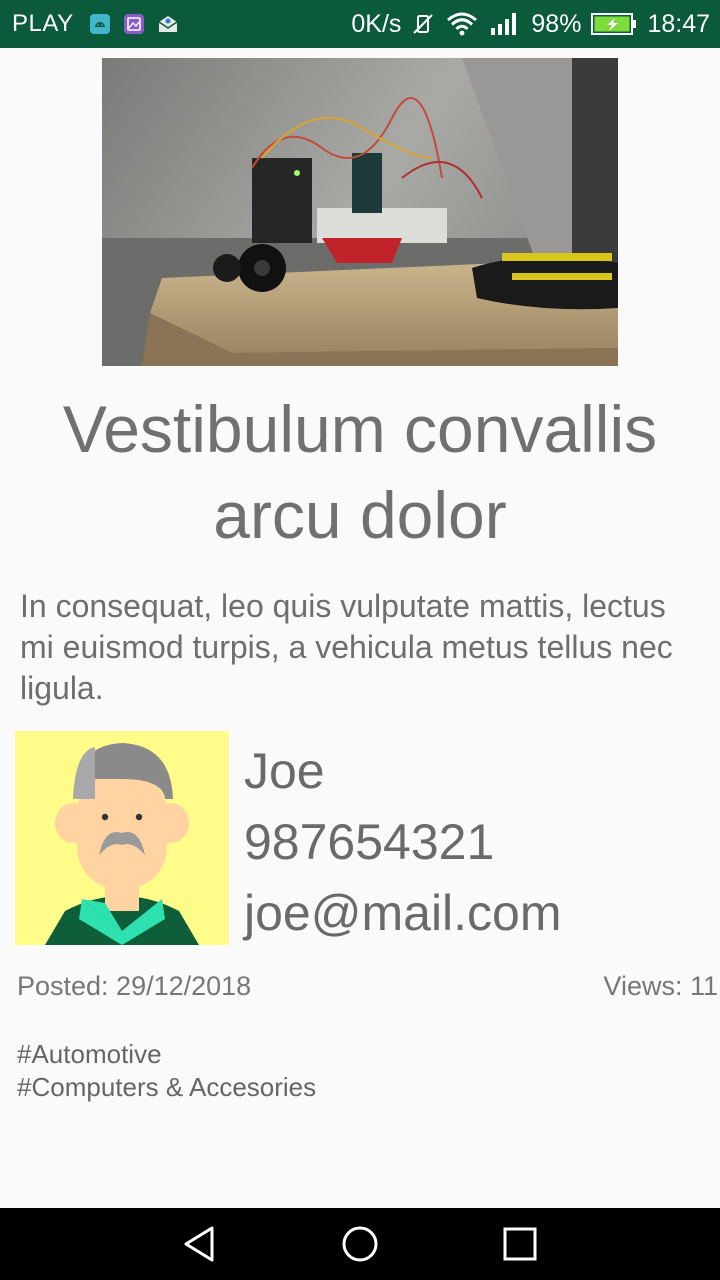 The width and height of the screenshot is (720, 1280). What do you see at coordinates (168, 24) in the screenshot?
I see `mail-app-icon` at bounding box center [168, 24].